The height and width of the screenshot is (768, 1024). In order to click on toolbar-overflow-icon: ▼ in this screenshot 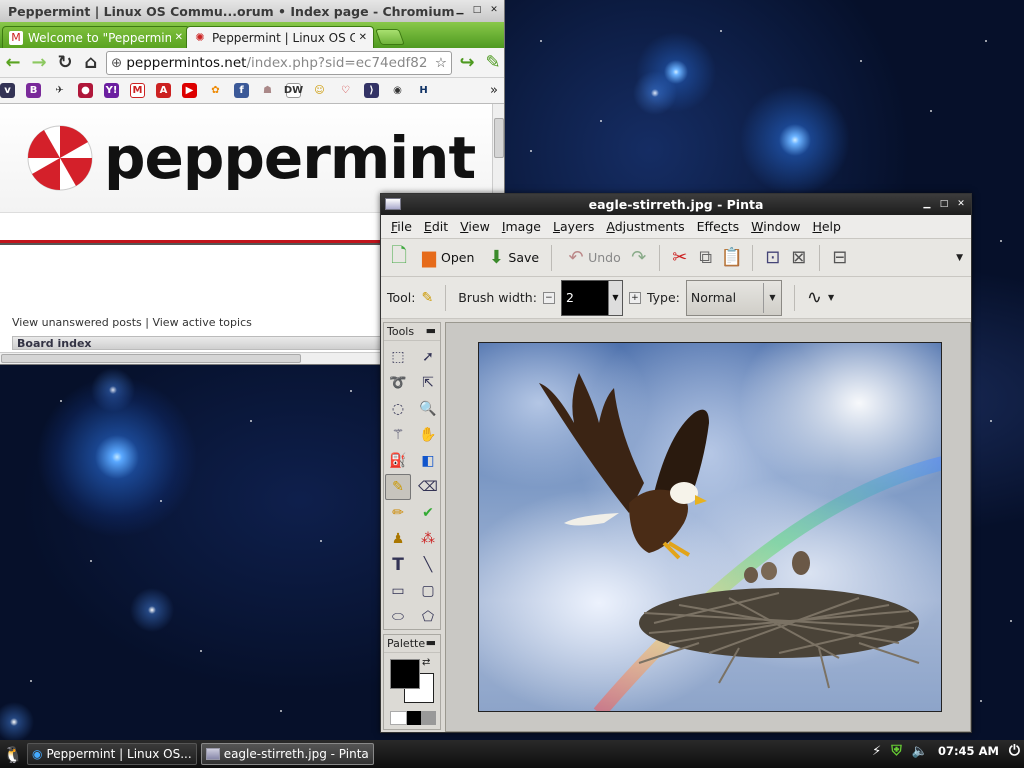, I will do `click(959, 258)`.